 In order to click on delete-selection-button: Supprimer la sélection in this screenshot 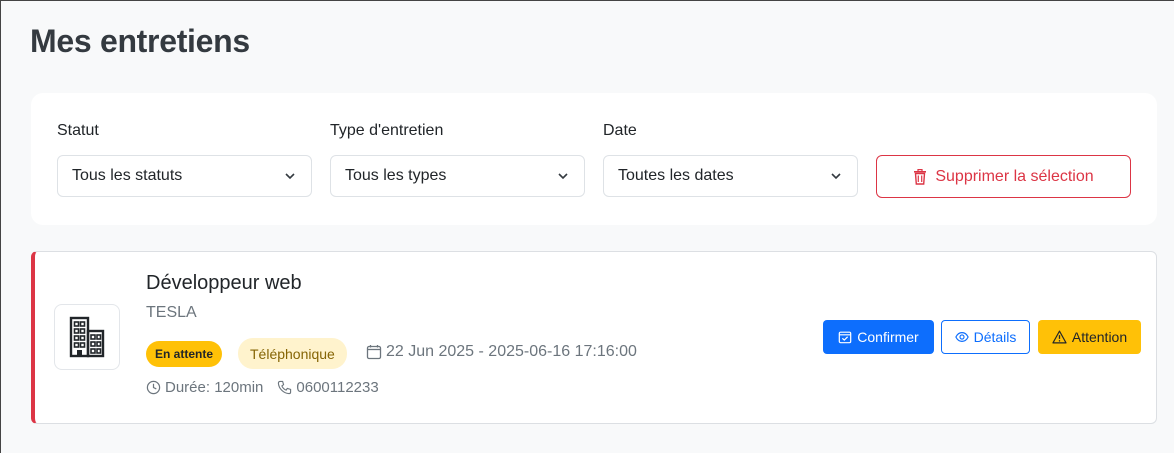, I will do `click(1003, 176)`.